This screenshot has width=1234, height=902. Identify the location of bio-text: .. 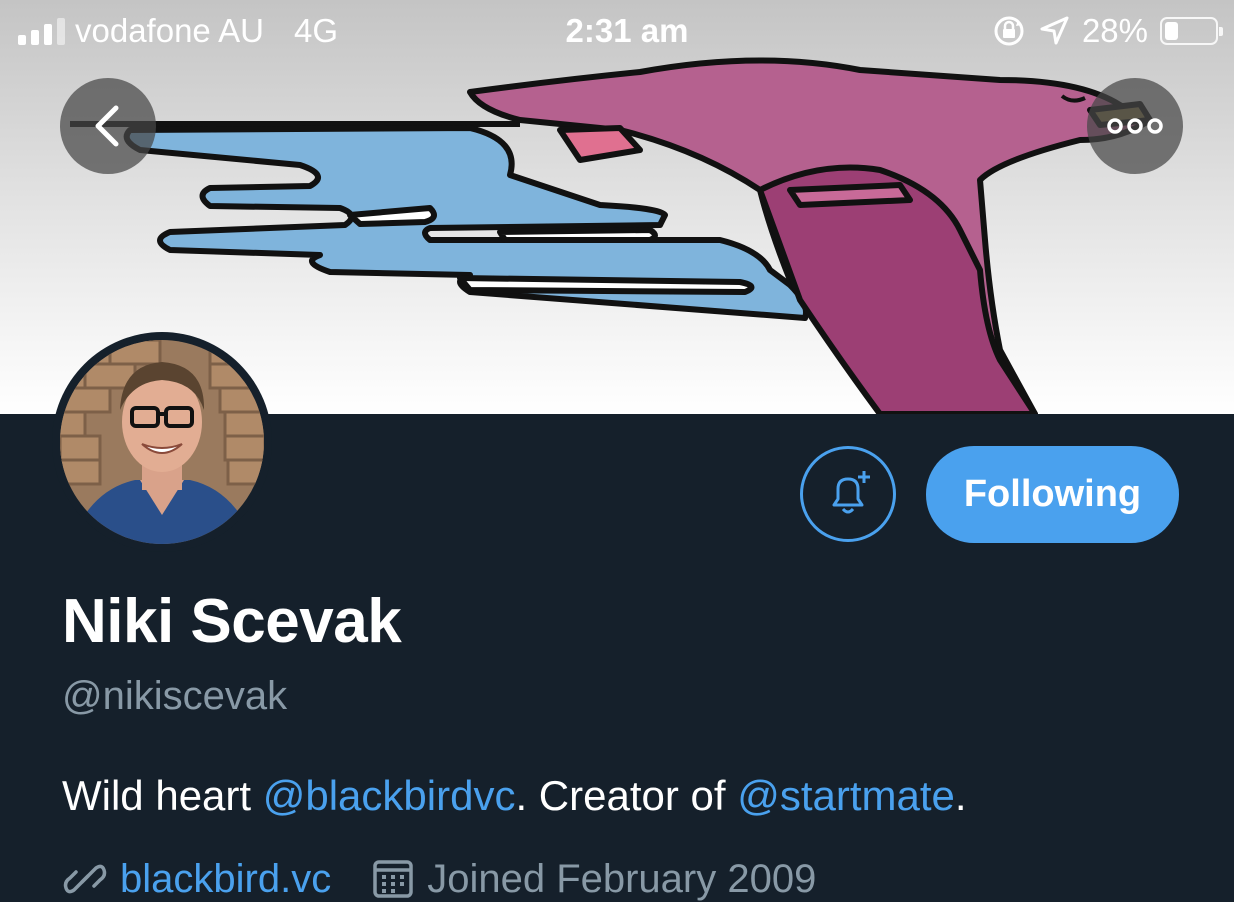
(960, 795).